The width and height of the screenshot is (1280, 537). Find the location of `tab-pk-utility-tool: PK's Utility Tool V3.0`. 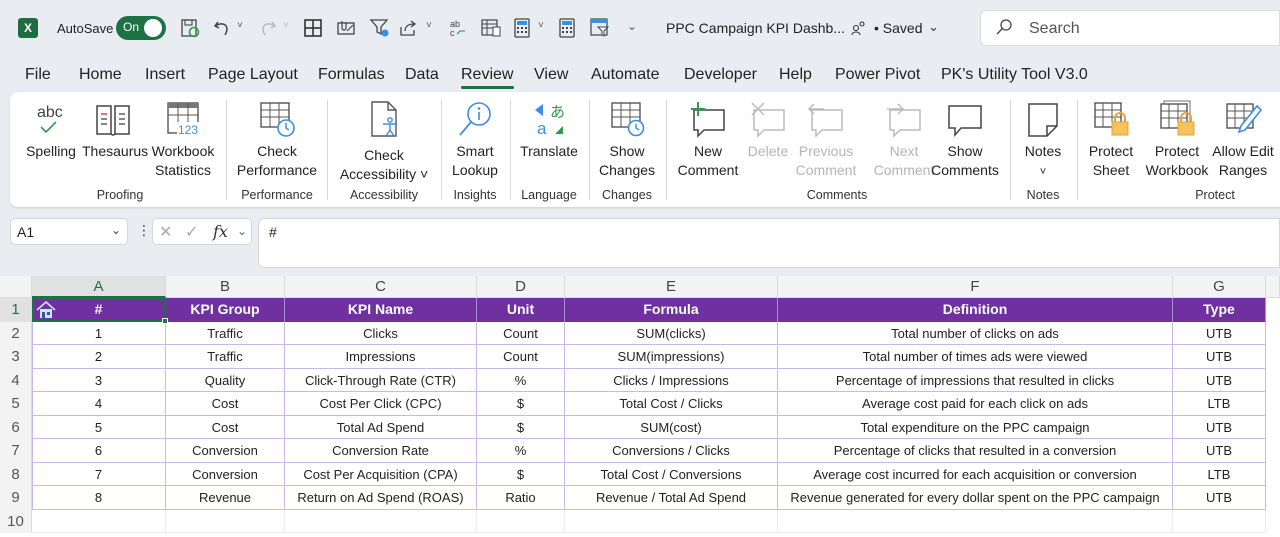

tab-pk-utility-tool: PK's Utility Tool V3.0 is located at coordinates (1014, 75).